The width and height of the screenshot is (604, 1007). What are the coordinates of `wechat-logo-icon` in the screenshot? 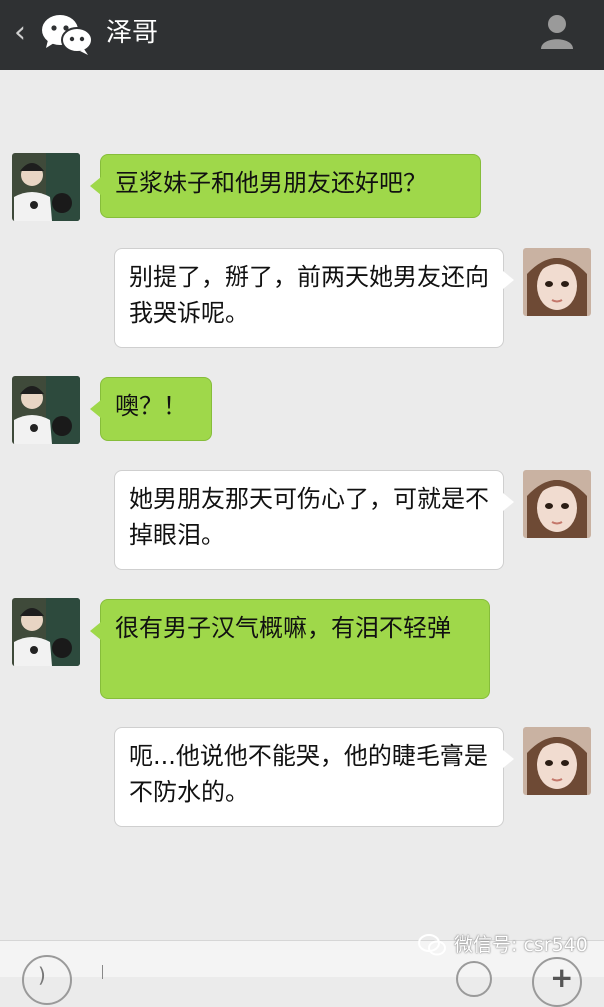 It's located at (67, 34).